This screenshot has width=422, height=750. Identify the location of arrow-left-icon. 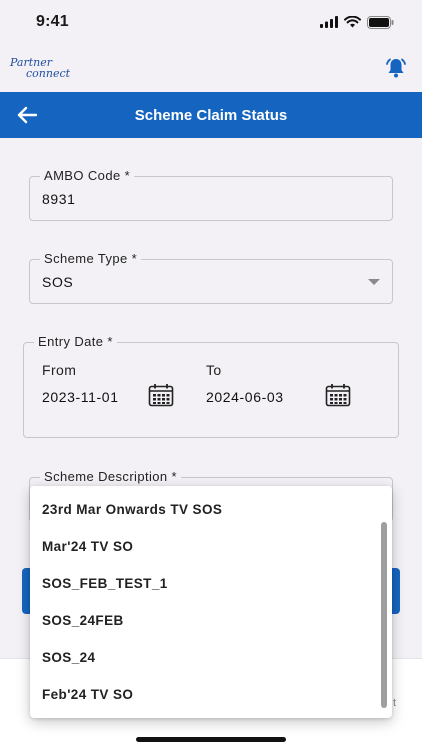
(27, 115).